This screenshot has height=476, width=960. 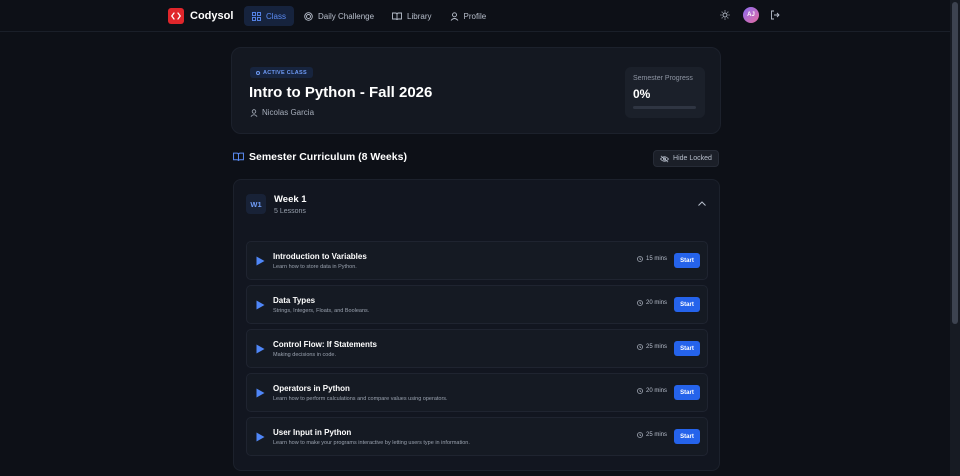 I want to click on dot-icon, so click(x=258, y=72).